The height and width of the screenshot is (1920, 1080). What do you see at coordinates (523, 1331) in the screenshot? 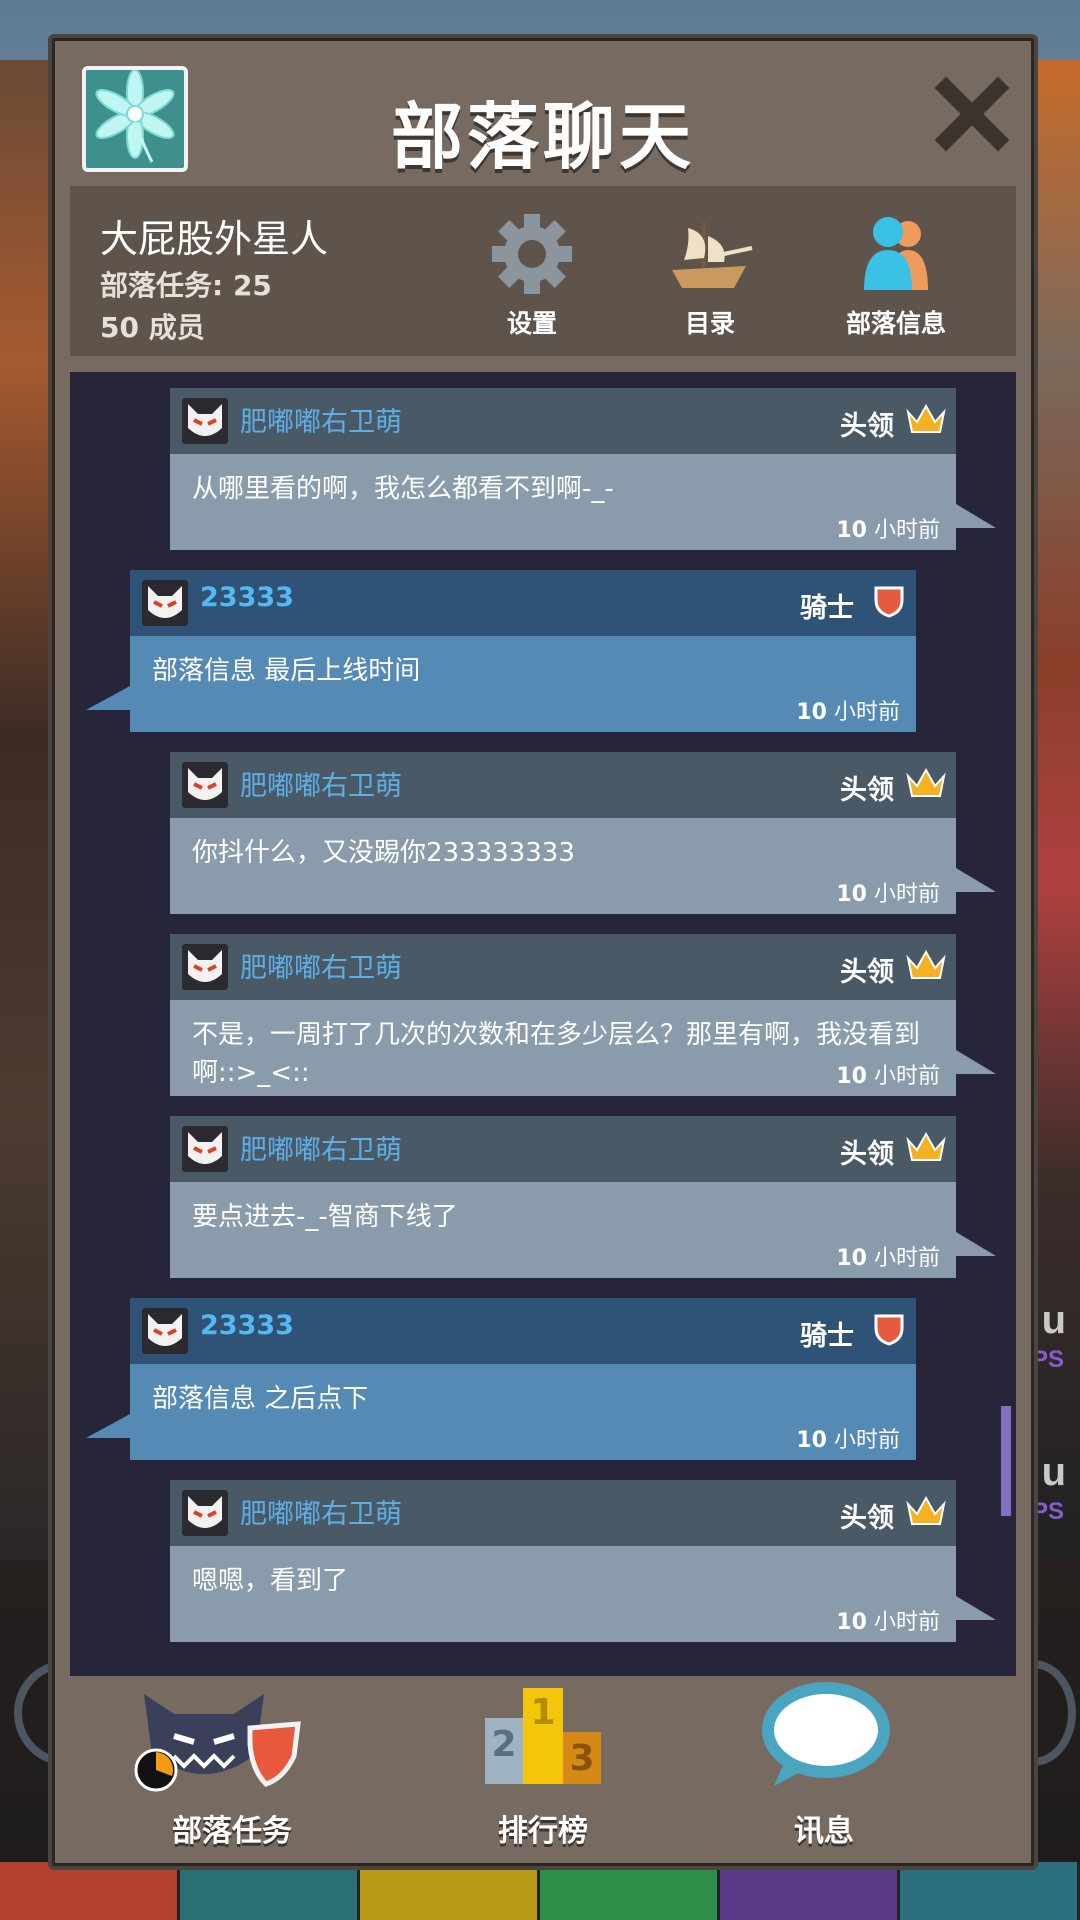
I see `message-header: 23333 骑士` at bounding box center [523, 1331].